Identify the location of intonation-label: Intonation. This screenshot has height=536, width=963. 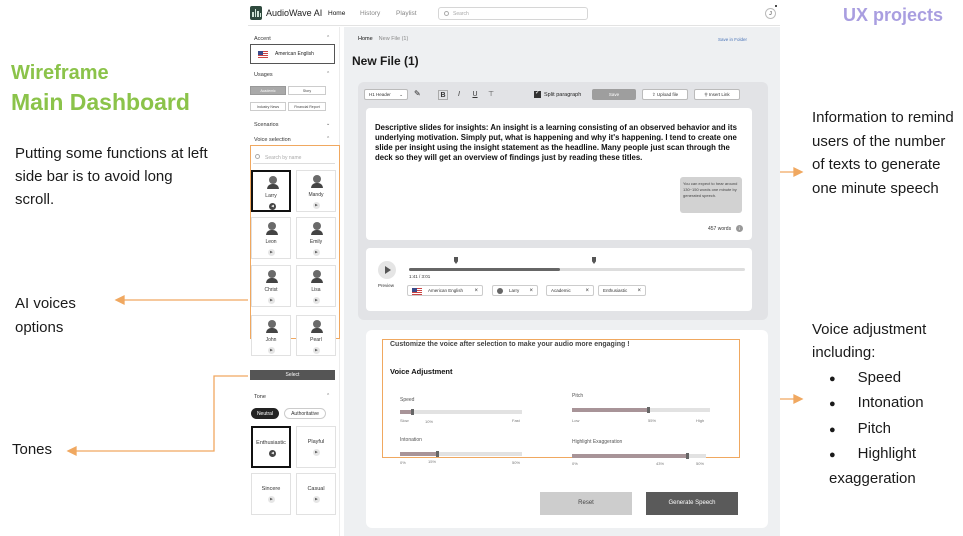
(411, 440).